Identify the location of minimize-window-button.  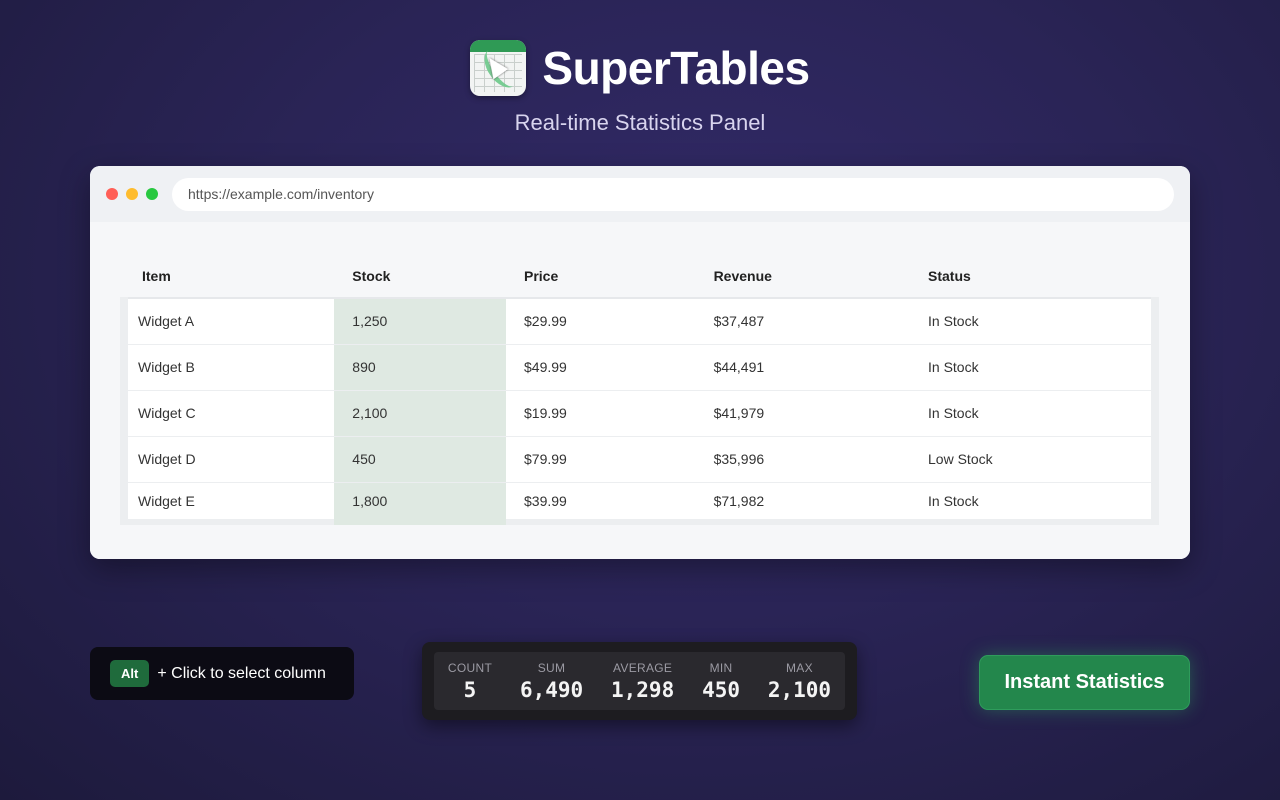
(132, 194).